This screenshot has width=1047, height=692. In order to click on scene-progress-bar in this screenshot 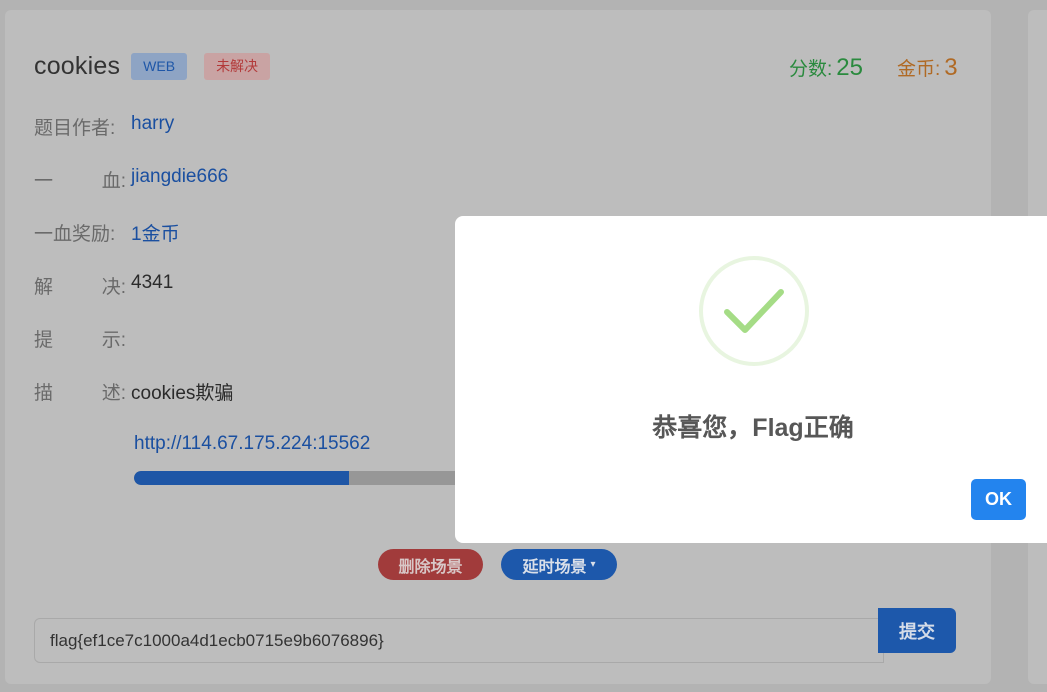, I will do `click(299, 478)`.